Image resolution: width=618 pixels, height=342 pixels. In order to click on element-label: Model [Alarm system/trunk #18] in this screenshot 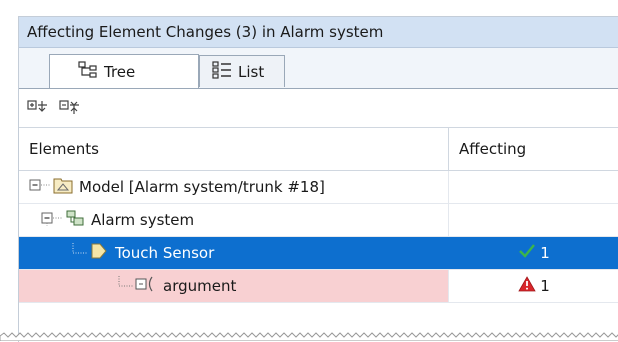, I will do `click(202, 187)`.